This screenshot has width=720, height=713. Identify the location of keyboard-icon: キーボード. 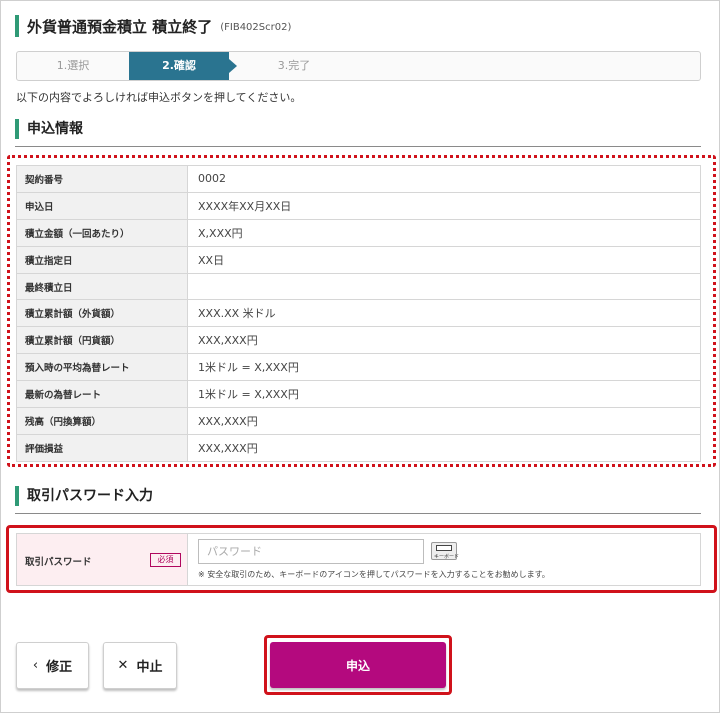
(445, 551).